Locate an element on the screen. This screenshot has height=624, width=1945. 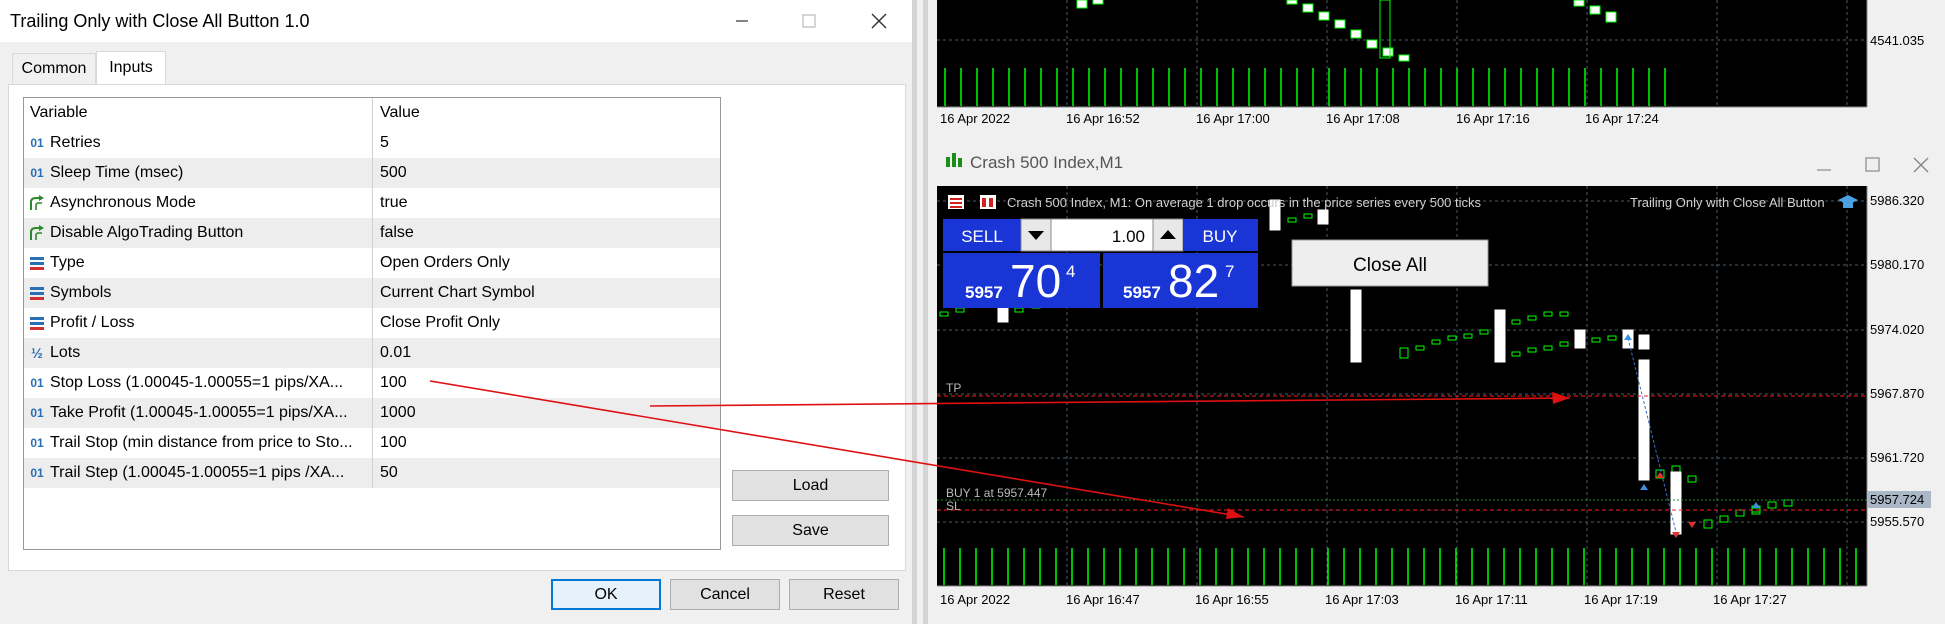
time-label: 16 Apr 17:24 is located at coordinates (1622, 118).